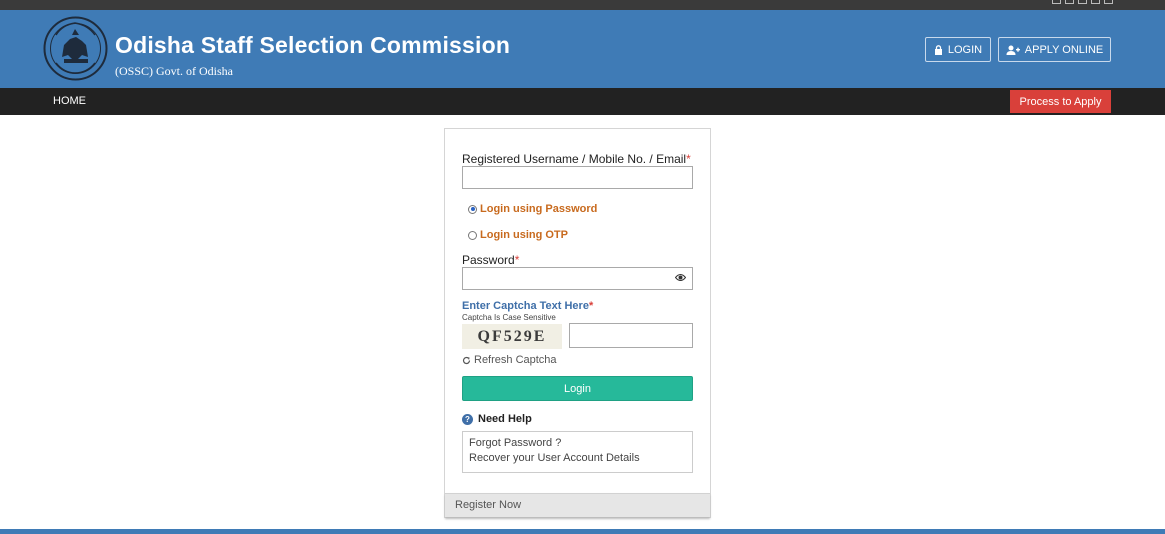 This screenshot has width=1165, height=534. What do you see at coordinates (1013, 50) in the screenshot?
I see `user-plus-icon` at bounding box center [1013, 50].